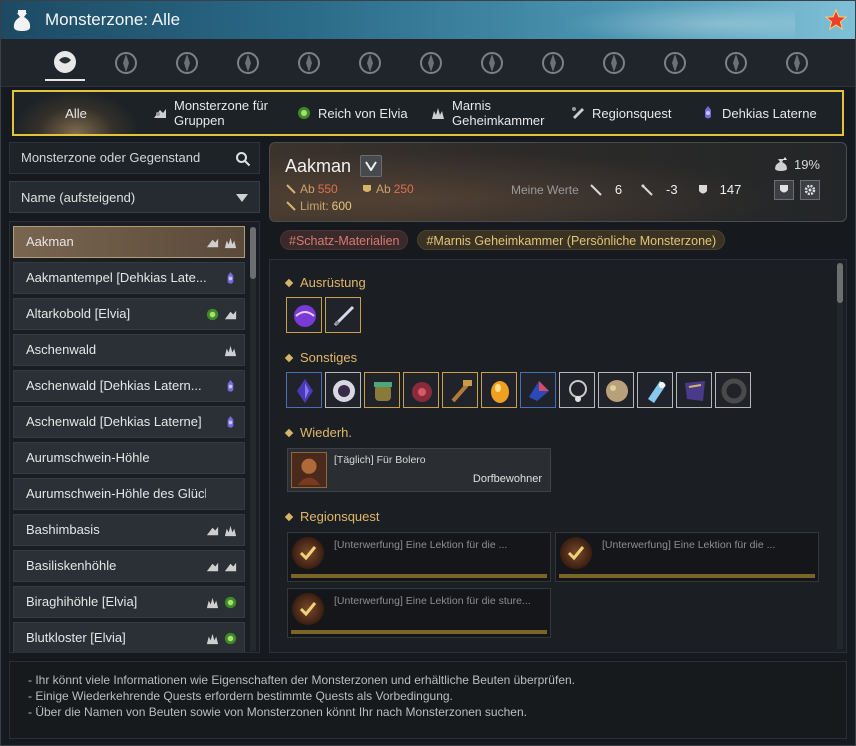  I want to click on zone-list-scrollbar, so click(253, 439).